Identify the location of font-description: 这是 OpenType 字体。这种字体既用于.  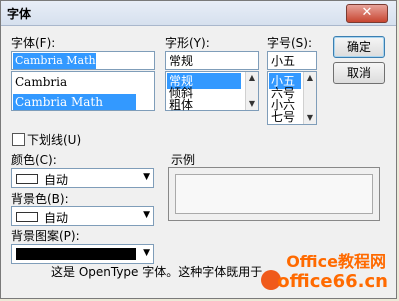
(157, 272).